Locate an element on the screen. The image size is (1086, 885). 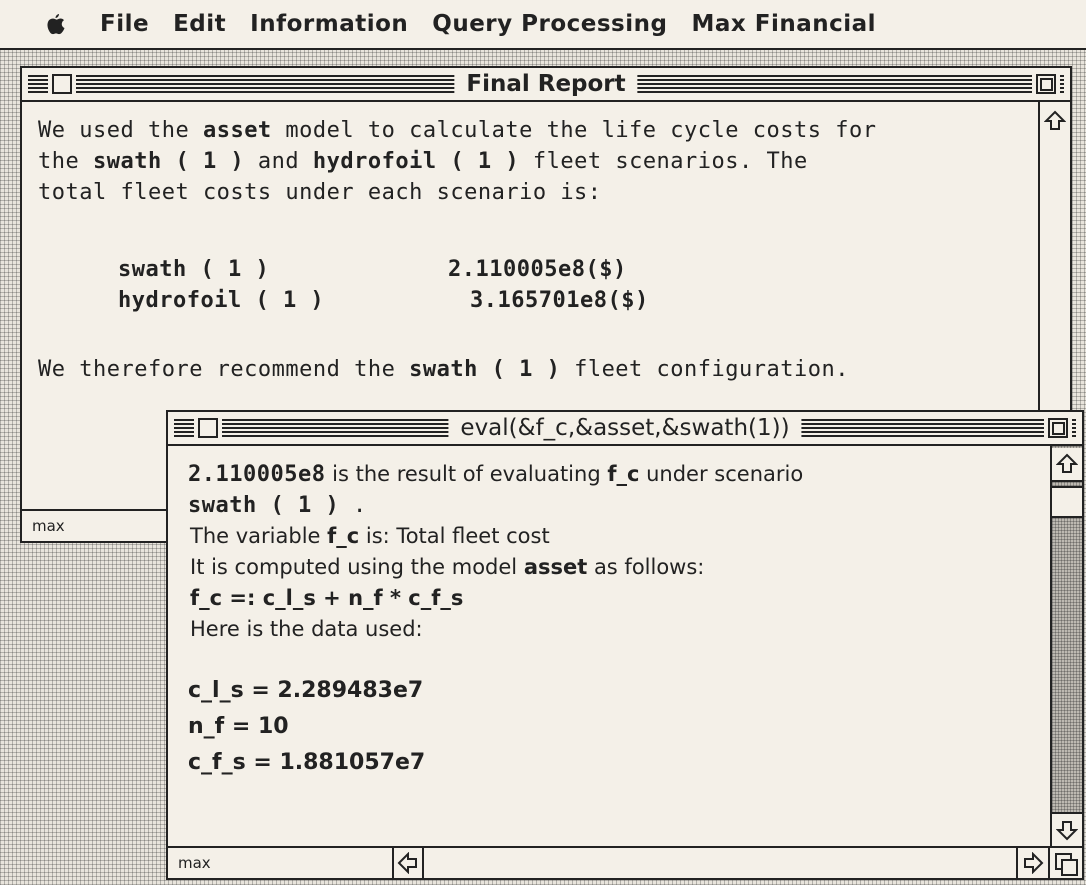
eval-titlebar: eval(&f_c,&asset,&swath(1)) is located at coordinates (625, 429).